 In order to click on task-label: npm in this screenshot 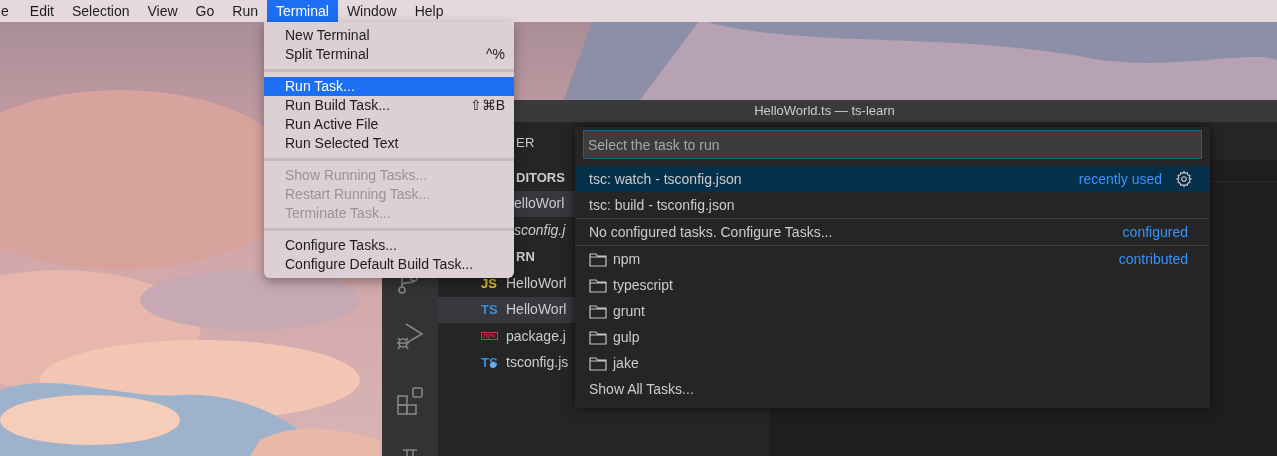, I will do `click(627, 259)`.